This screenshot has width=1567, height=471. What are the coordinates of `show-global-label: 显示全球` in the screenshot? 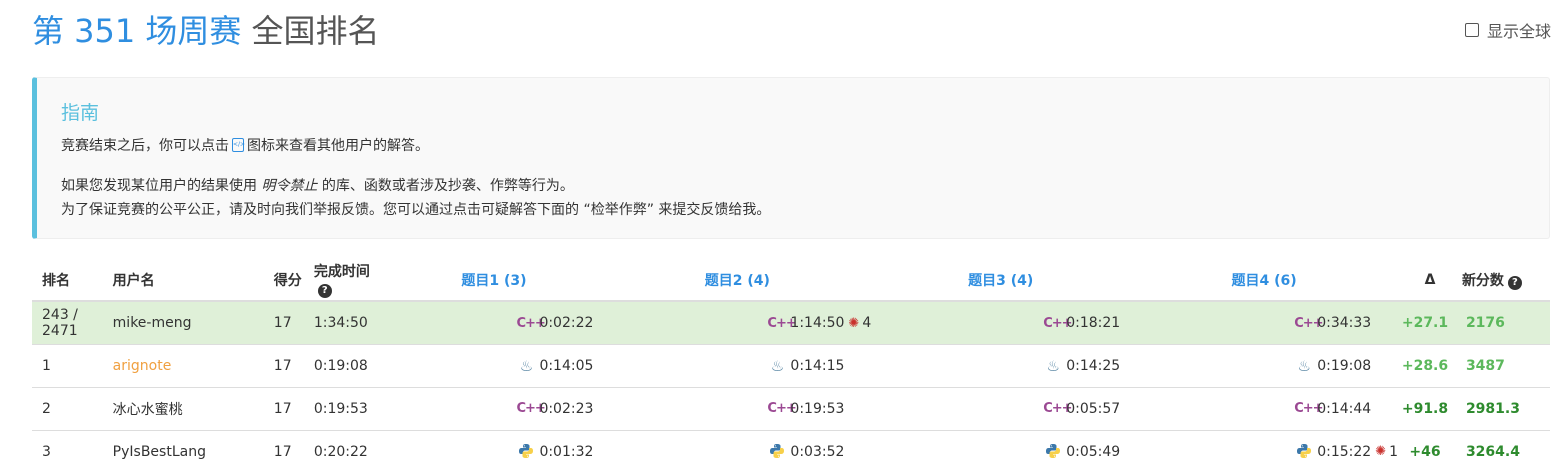 It's located at (1518, 31).